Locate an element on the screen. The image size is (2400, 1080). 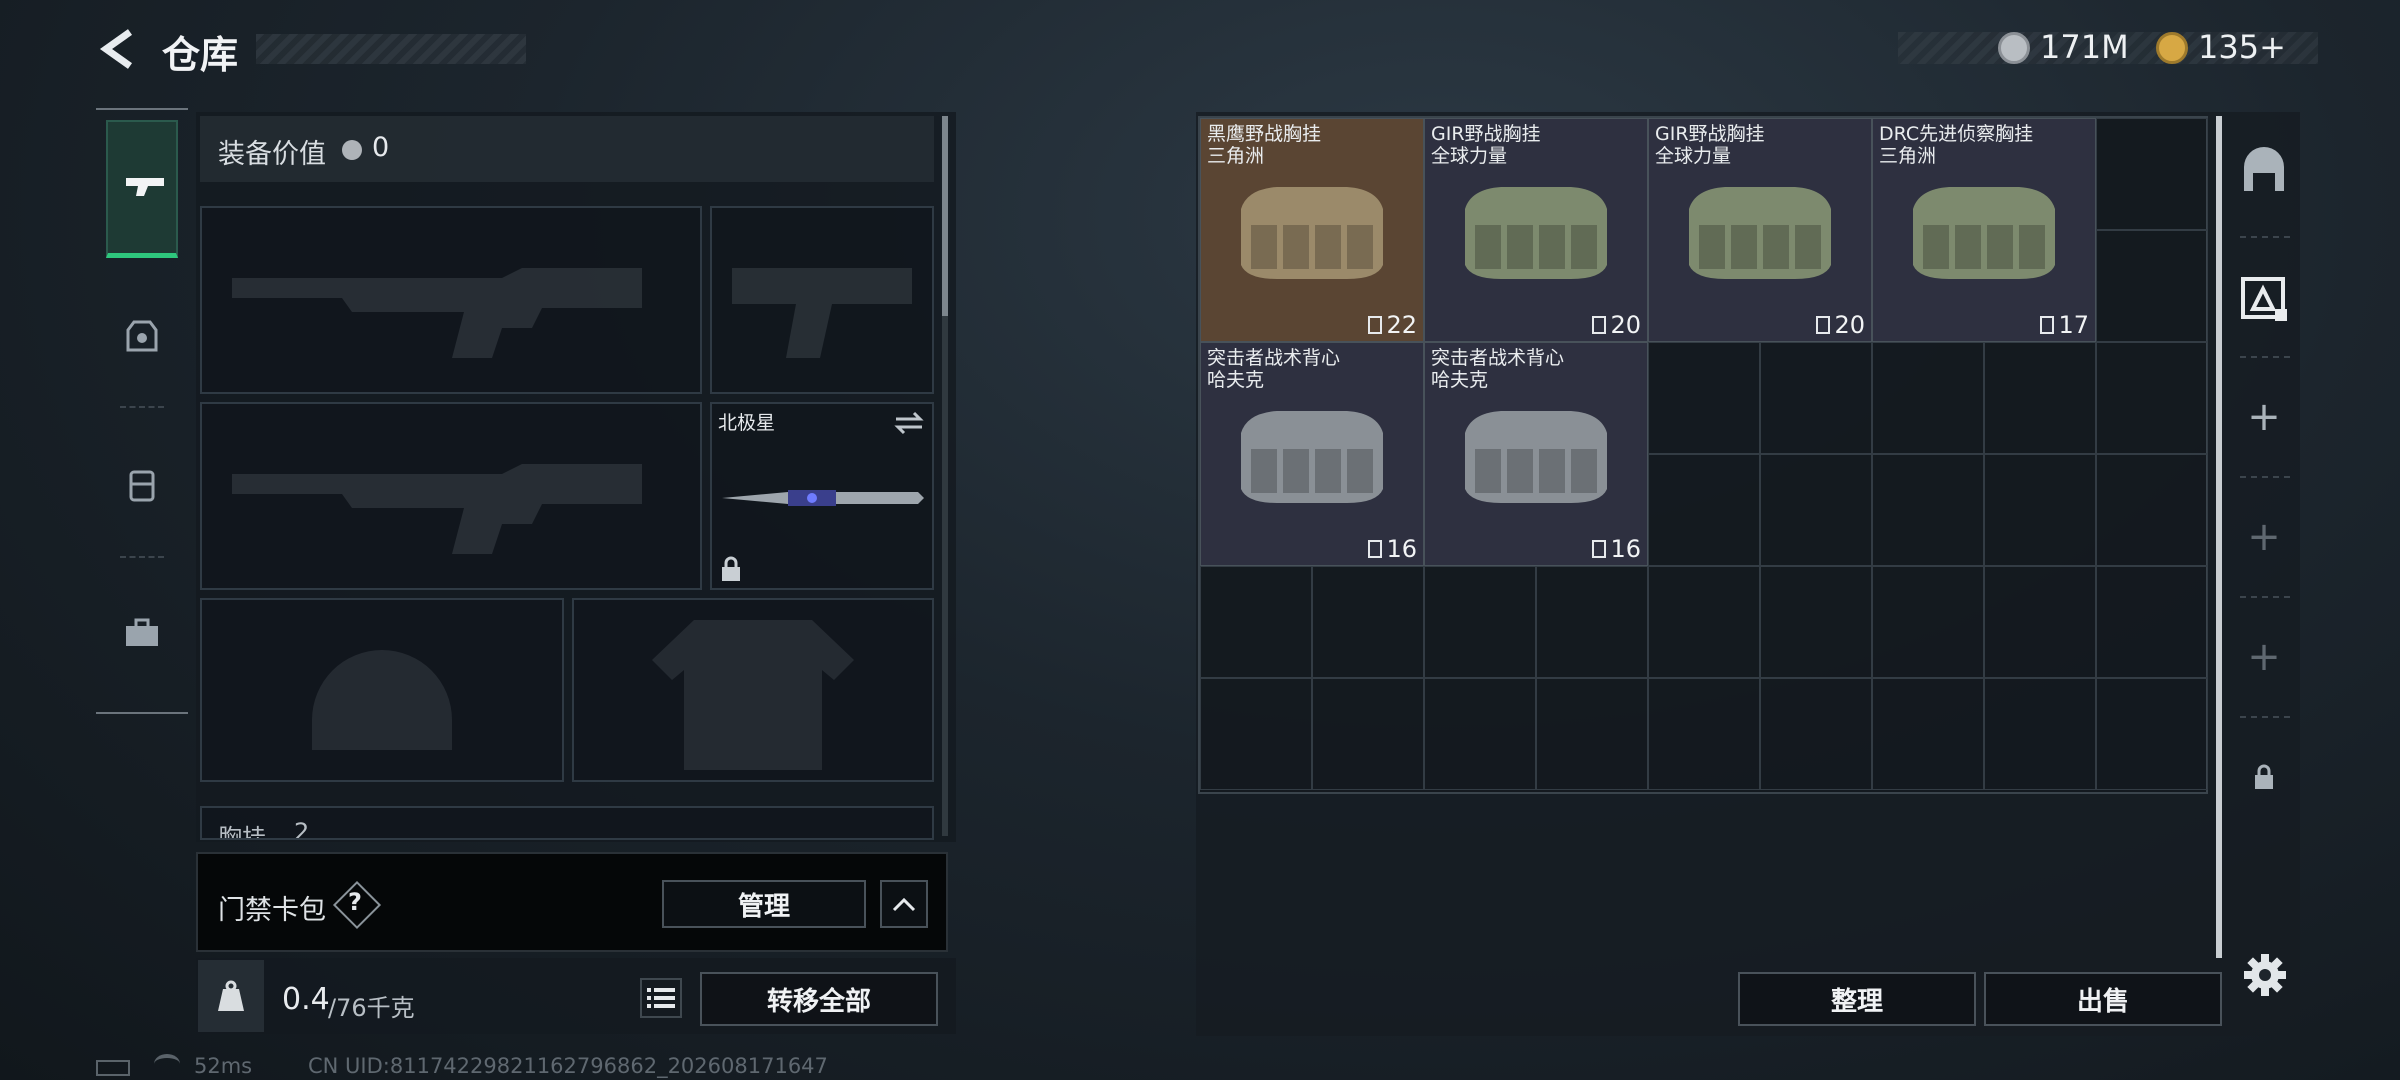
helmet-slot is located at coordinates (382, 690).